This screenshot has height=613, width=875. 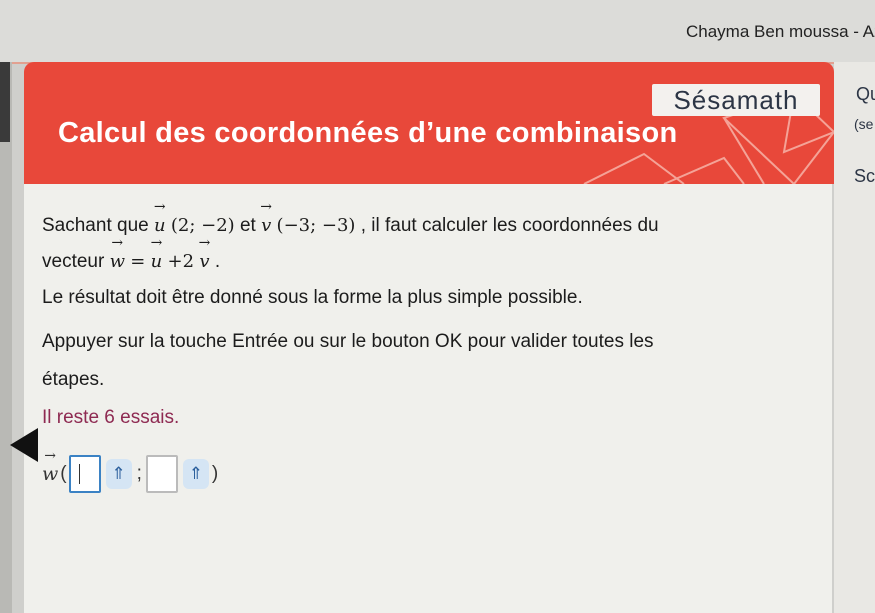 I want to click on close-paren: ), so click(x=215, y=473).